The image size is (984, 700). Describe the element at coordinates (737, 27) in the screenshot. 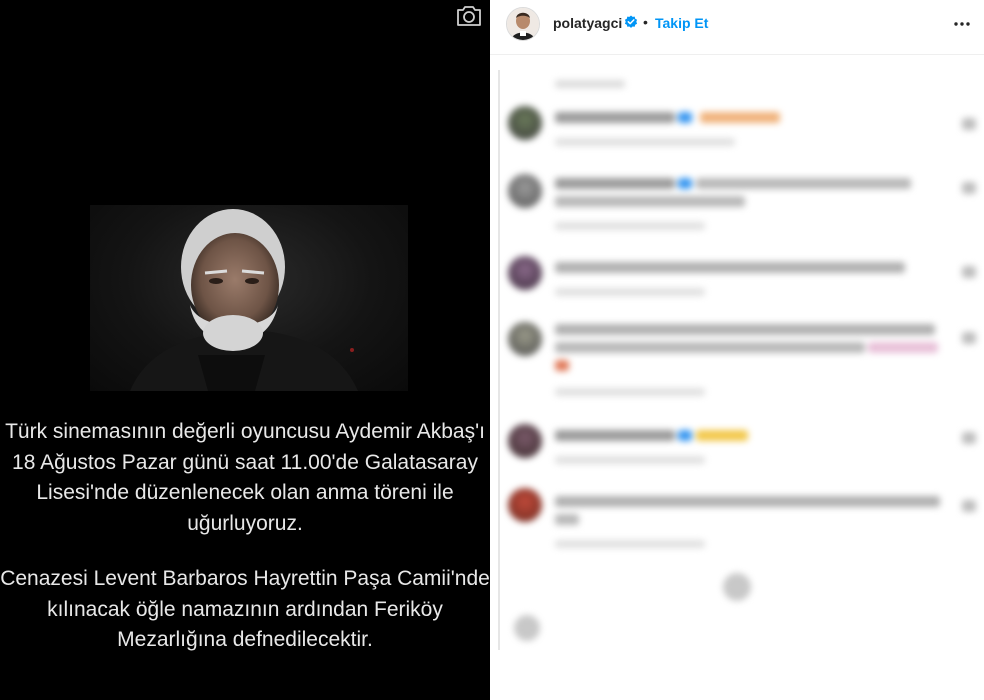

I see `post-header: polatyagci • Takip Et` at that location.